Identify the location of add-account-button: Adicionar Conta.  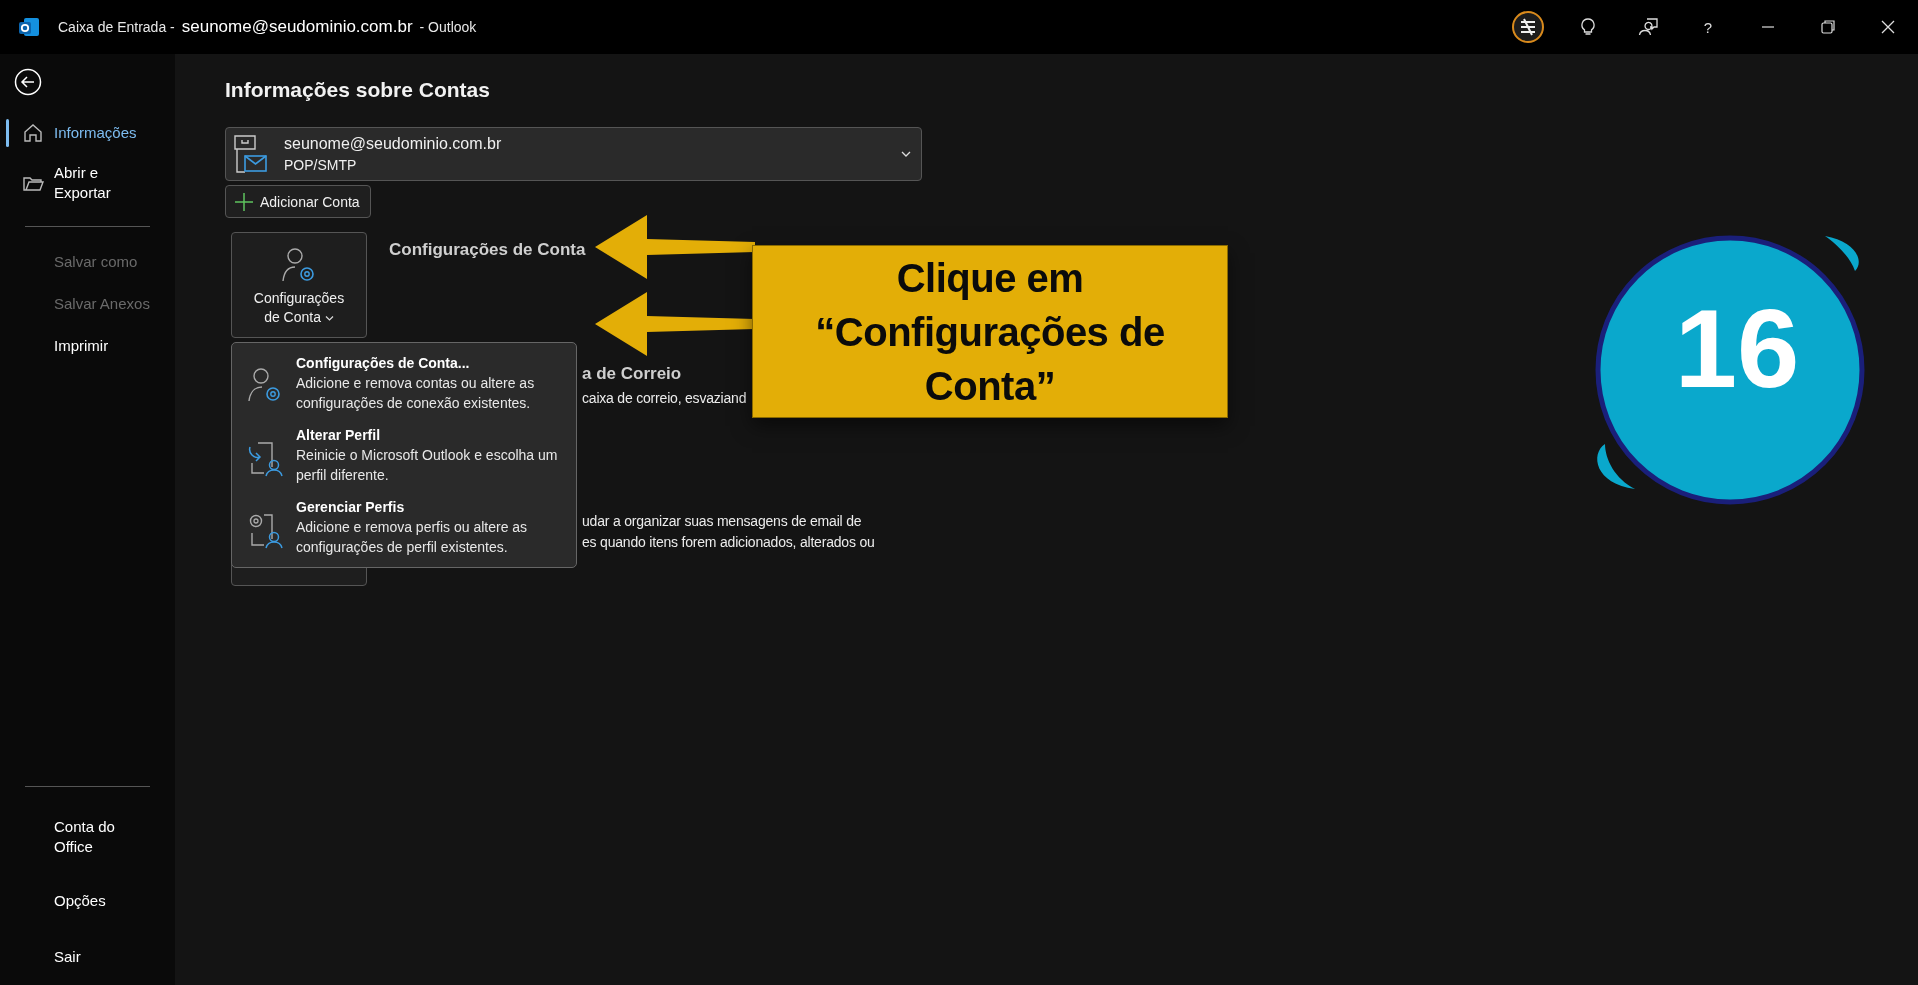
(298, 201).